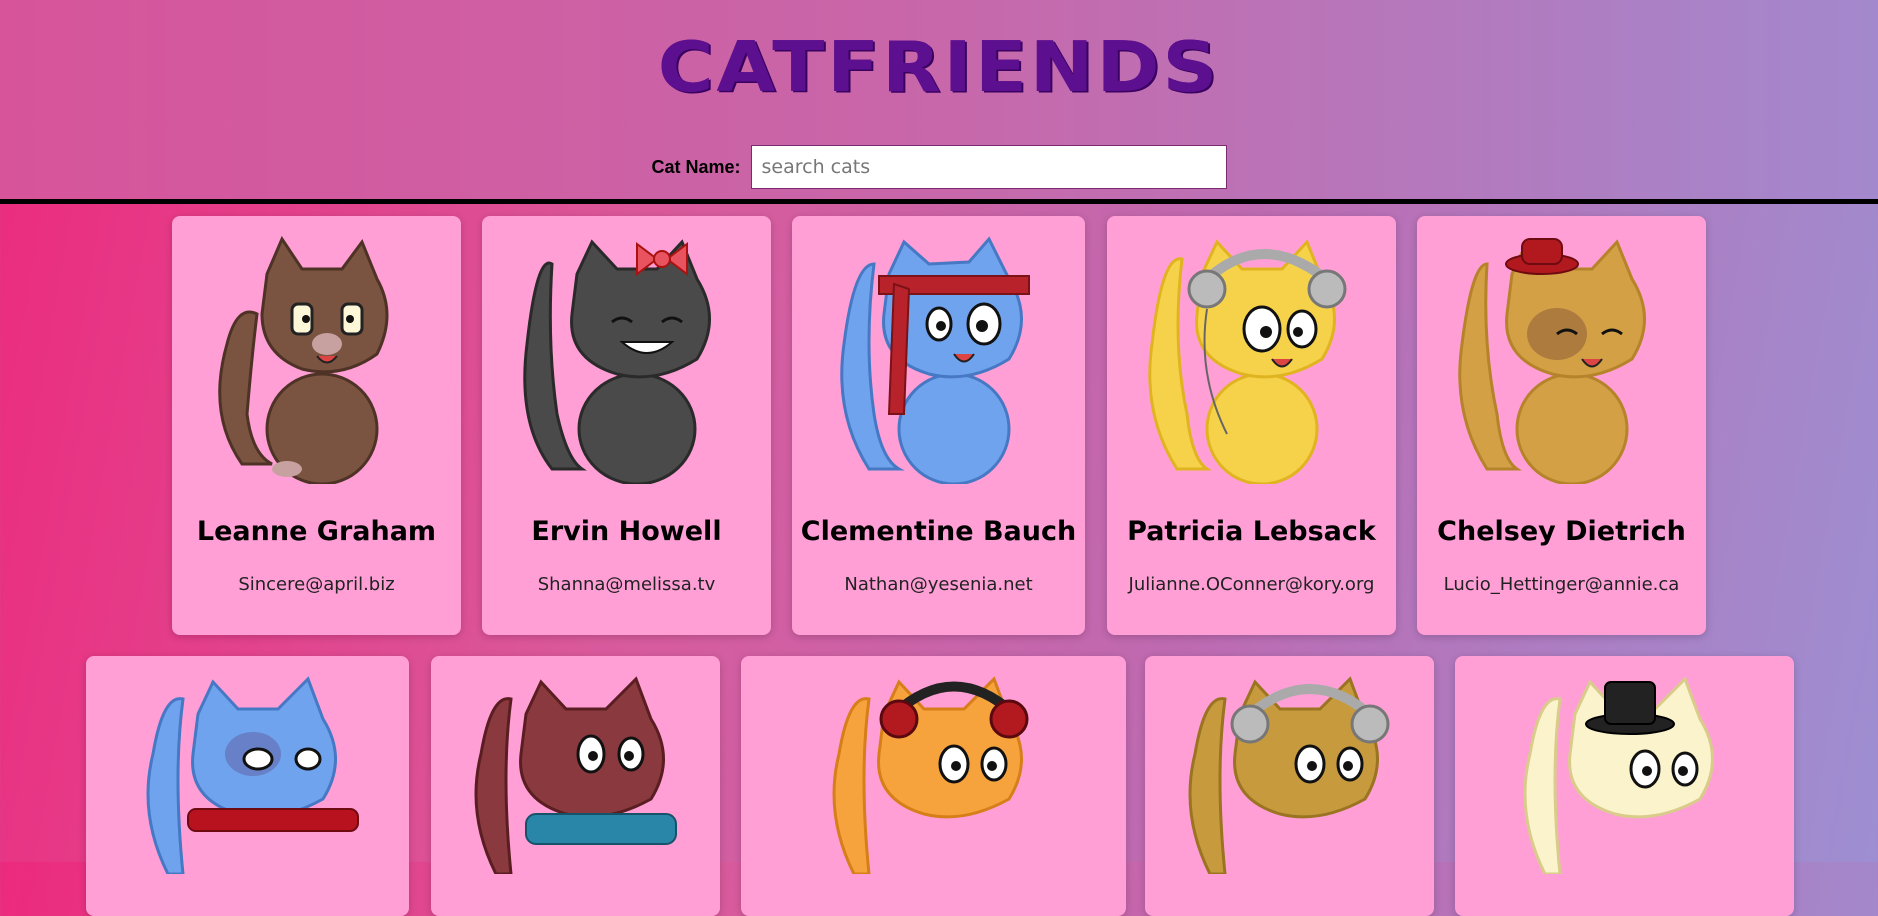 The width and height of the screenshot is (1878, 916). What do you see at coordinates (938, 584) in the screenshot?
I see `cat-email: Nathan@yesenia.net` at bounding box center [938, 584].